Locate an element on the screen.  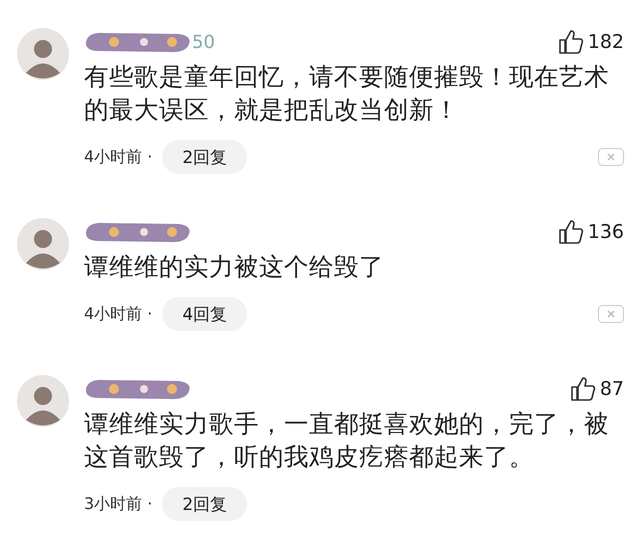
replies-button: 4回复 is located at coordinates (205, 314).